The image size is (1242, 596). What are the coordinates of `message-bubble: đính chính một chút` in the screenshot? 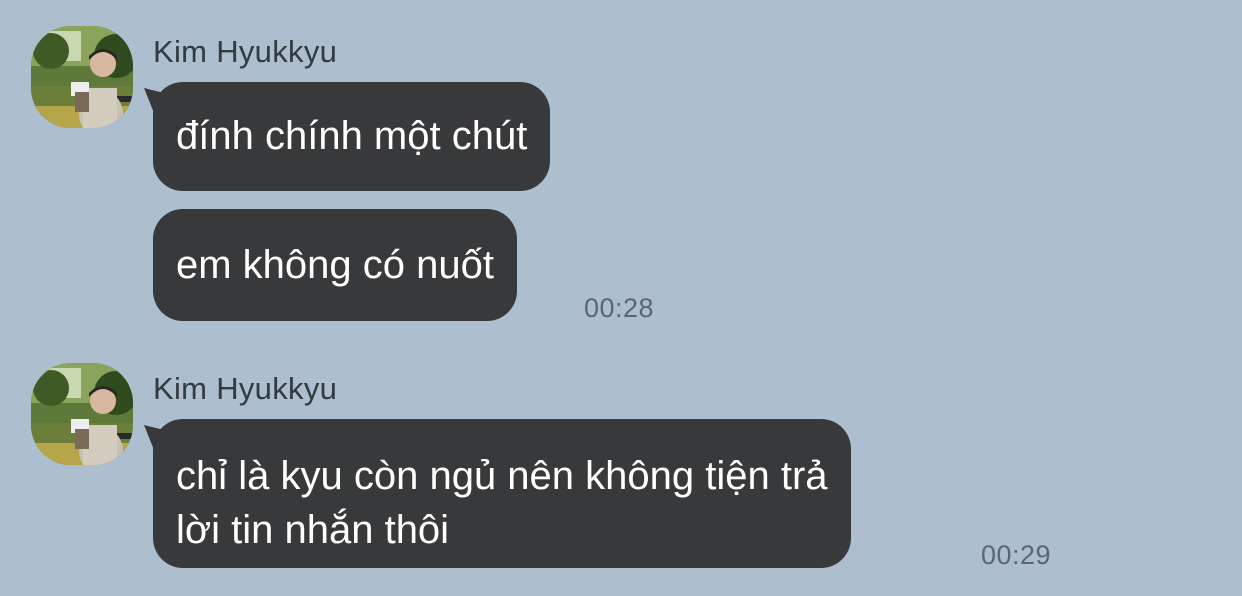 It's located at (352, 136).